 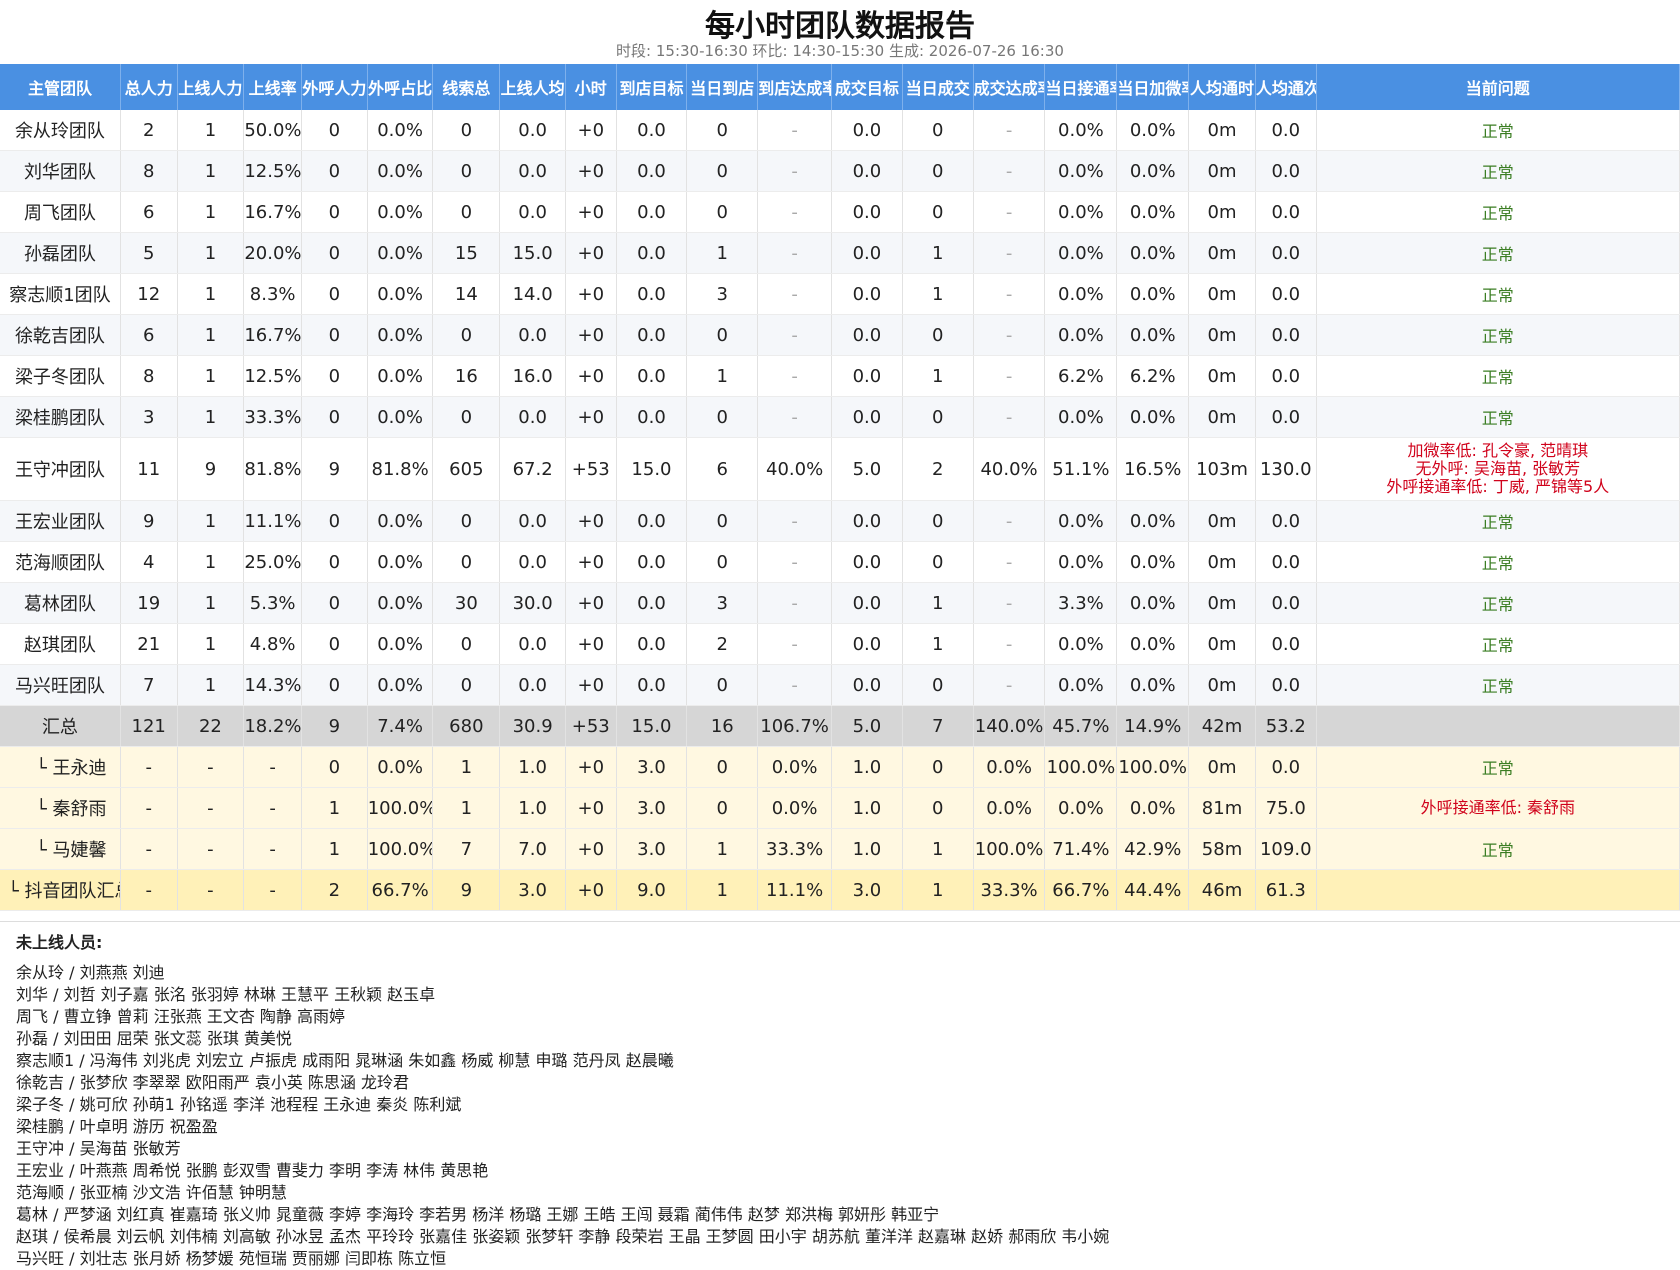 What do you see at coordinates (1286, 808) in the screenshot?
I see `cell-col-call-count: 75.0` at bounding box center [1286, 808].